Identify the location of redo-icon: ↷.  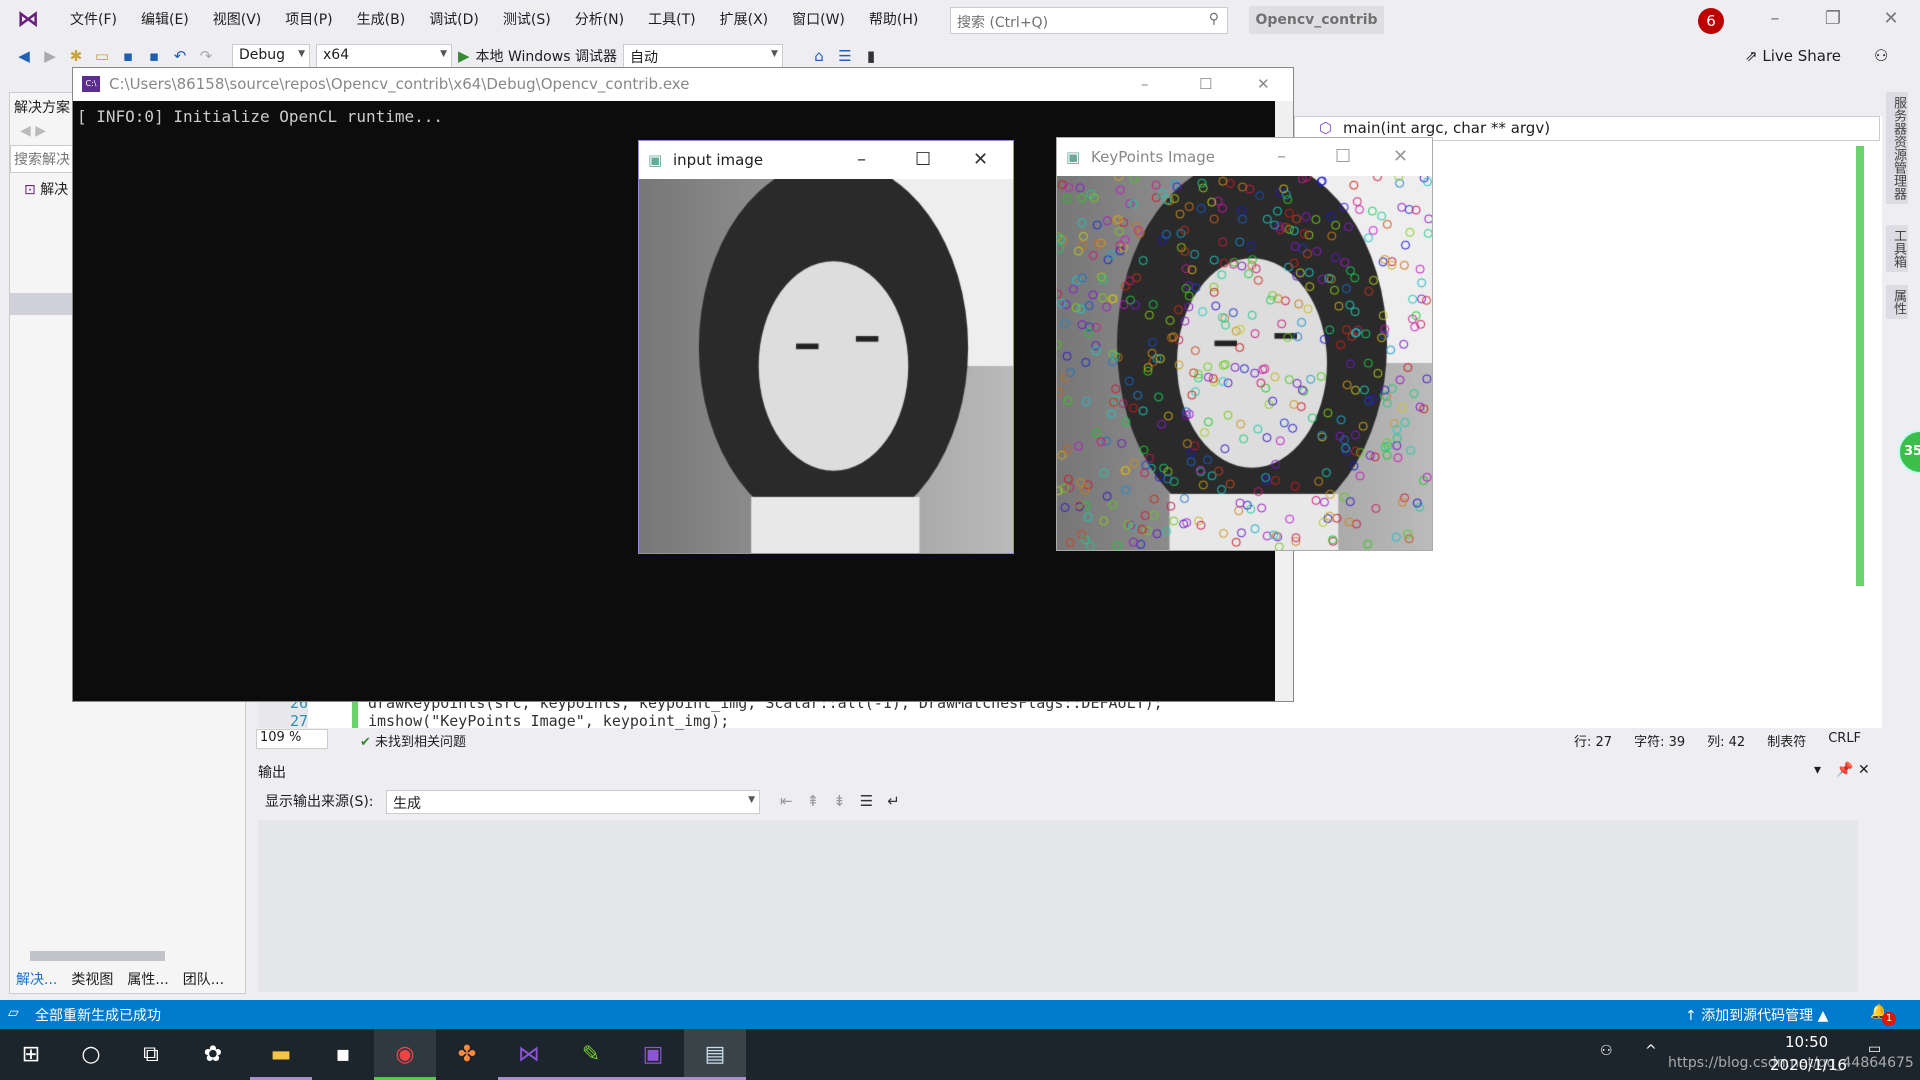
(206, 56).